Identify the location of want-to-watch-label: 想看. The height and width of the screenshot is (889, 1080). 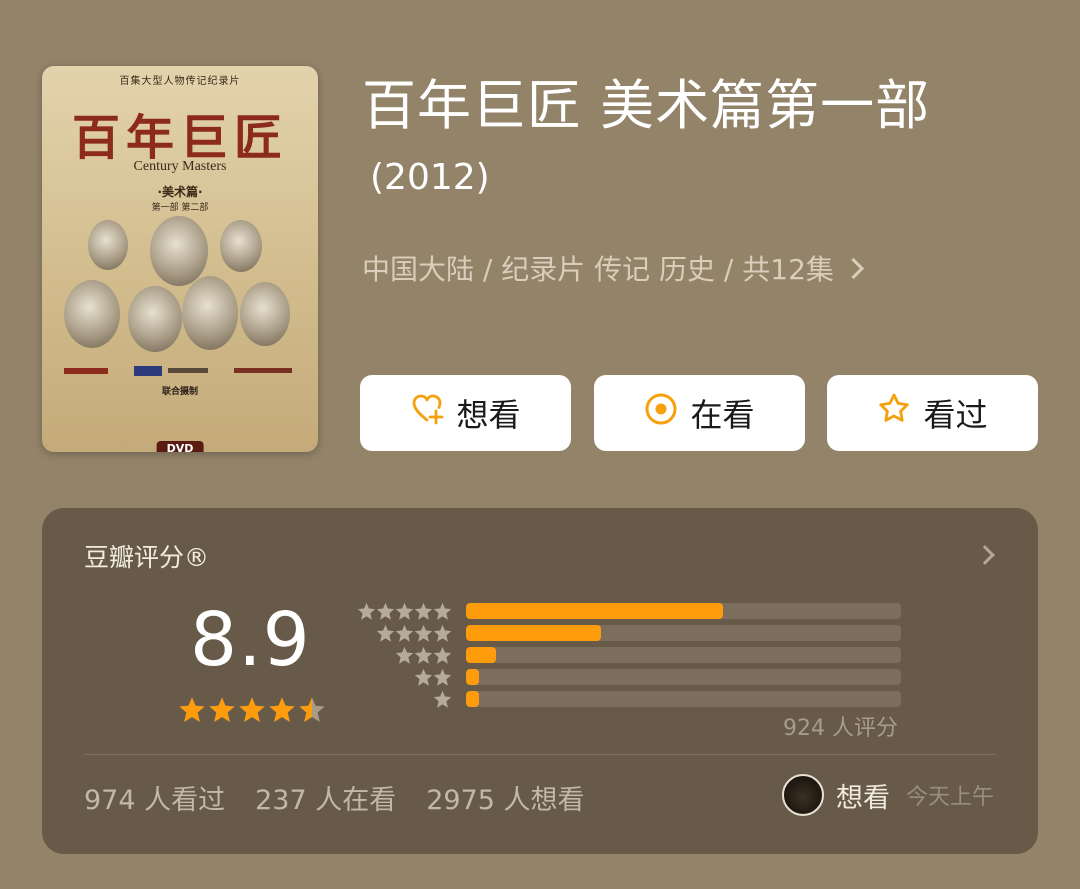
(488, 415).